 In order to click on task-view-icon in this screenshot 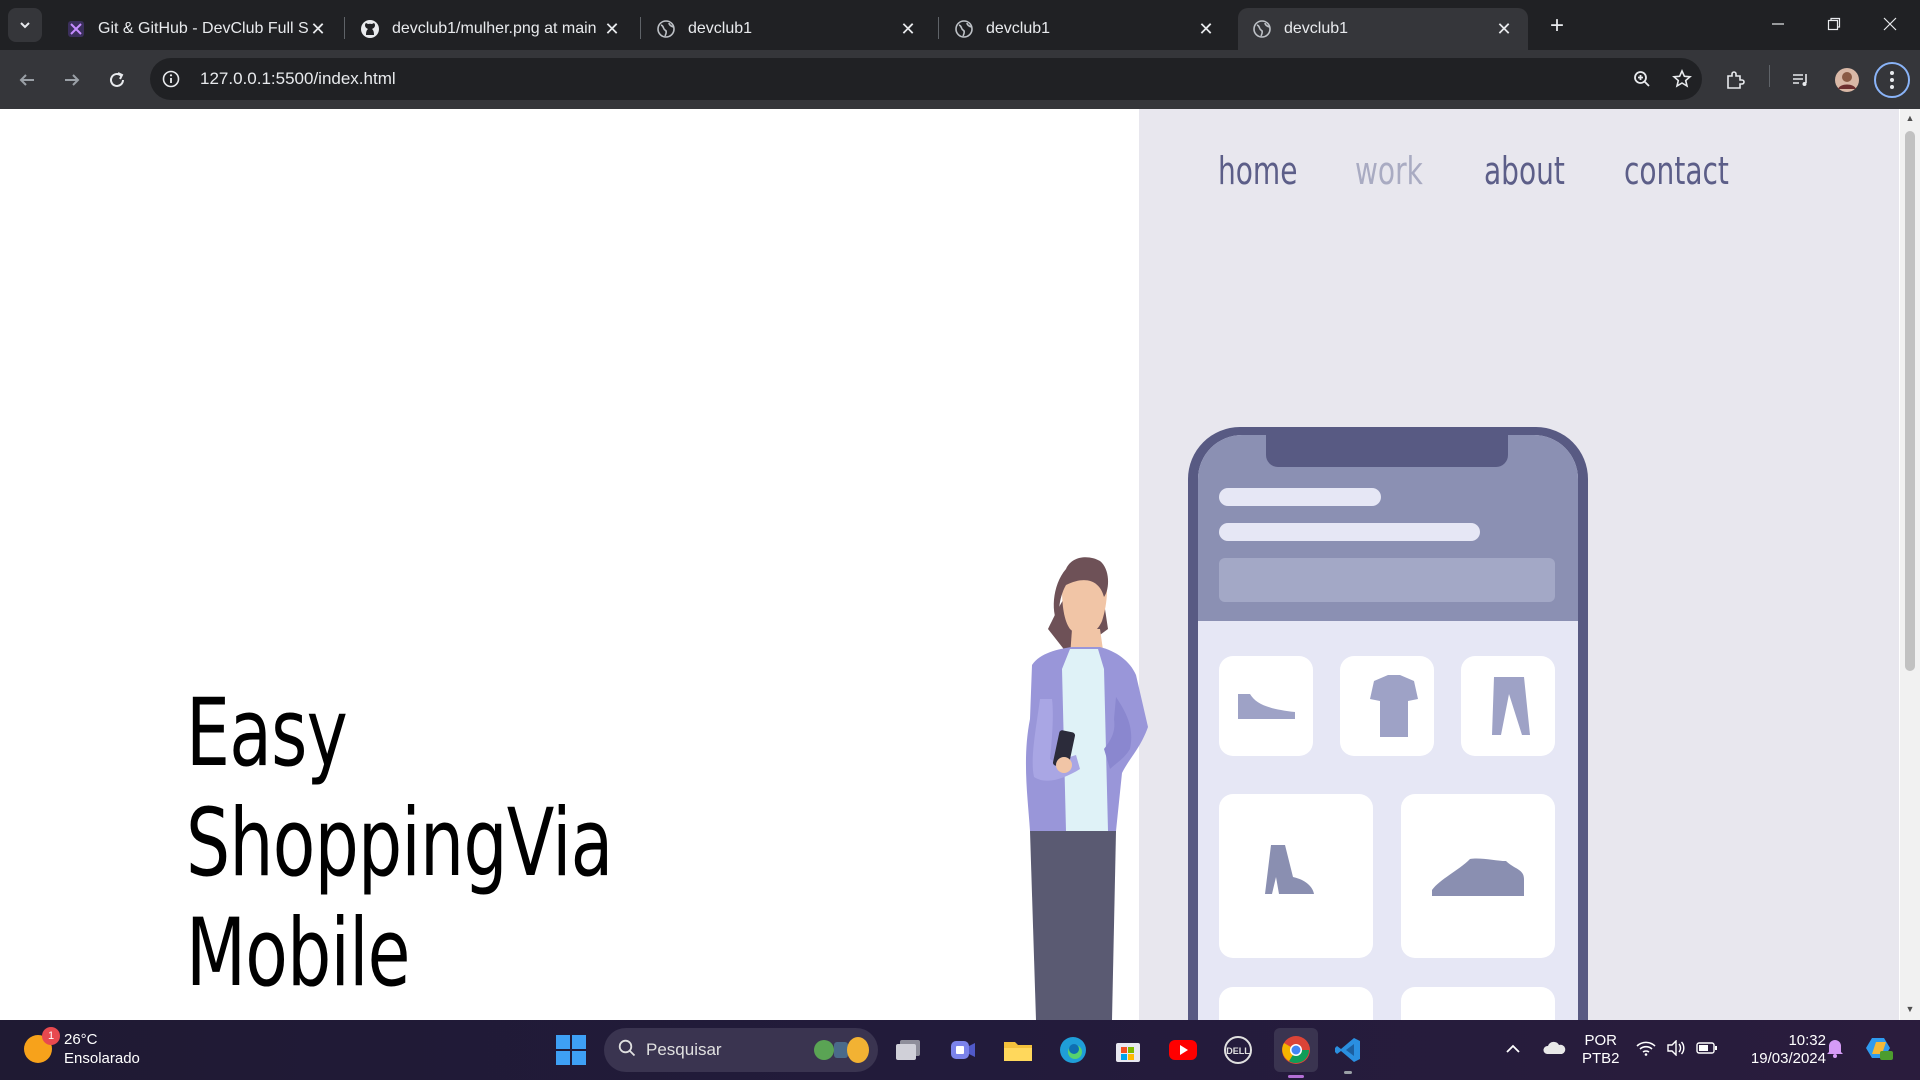, I will do `click(908, 1050)`.